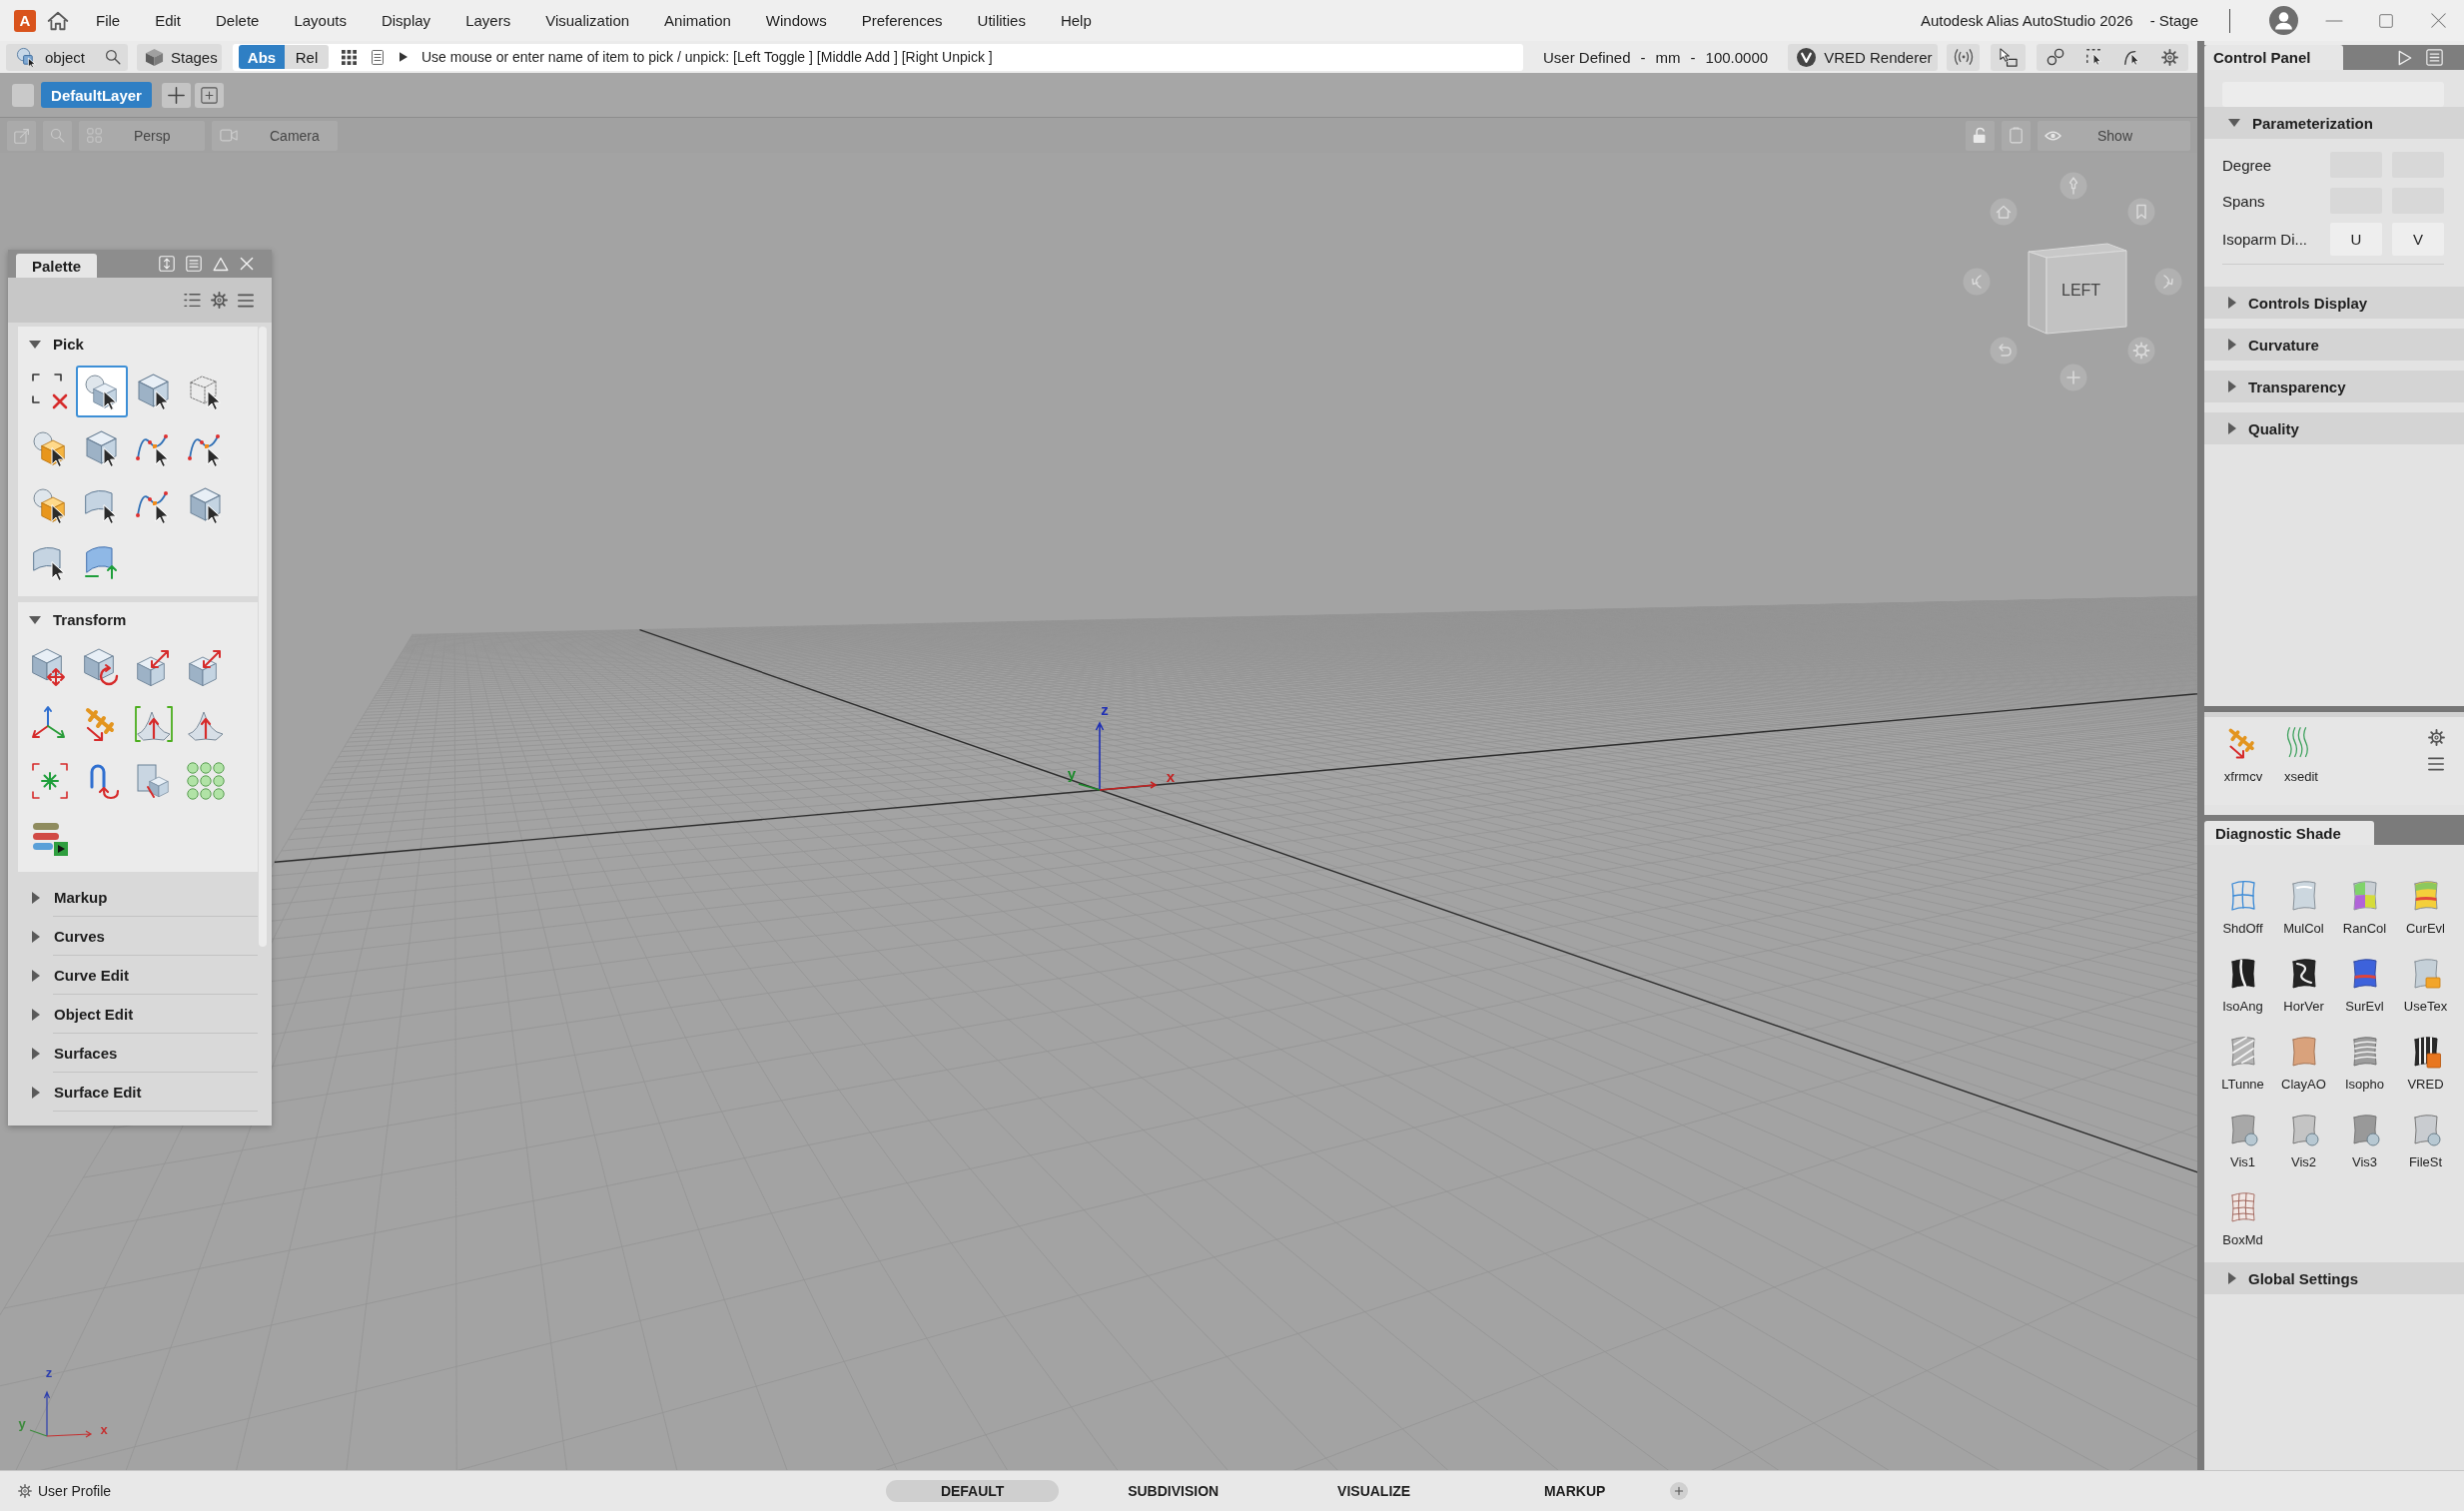 Image resolution: width=2464 pixels, height=1511 pixels. I want to click on shade-mode-button: RanCol, so click(2364, 908).